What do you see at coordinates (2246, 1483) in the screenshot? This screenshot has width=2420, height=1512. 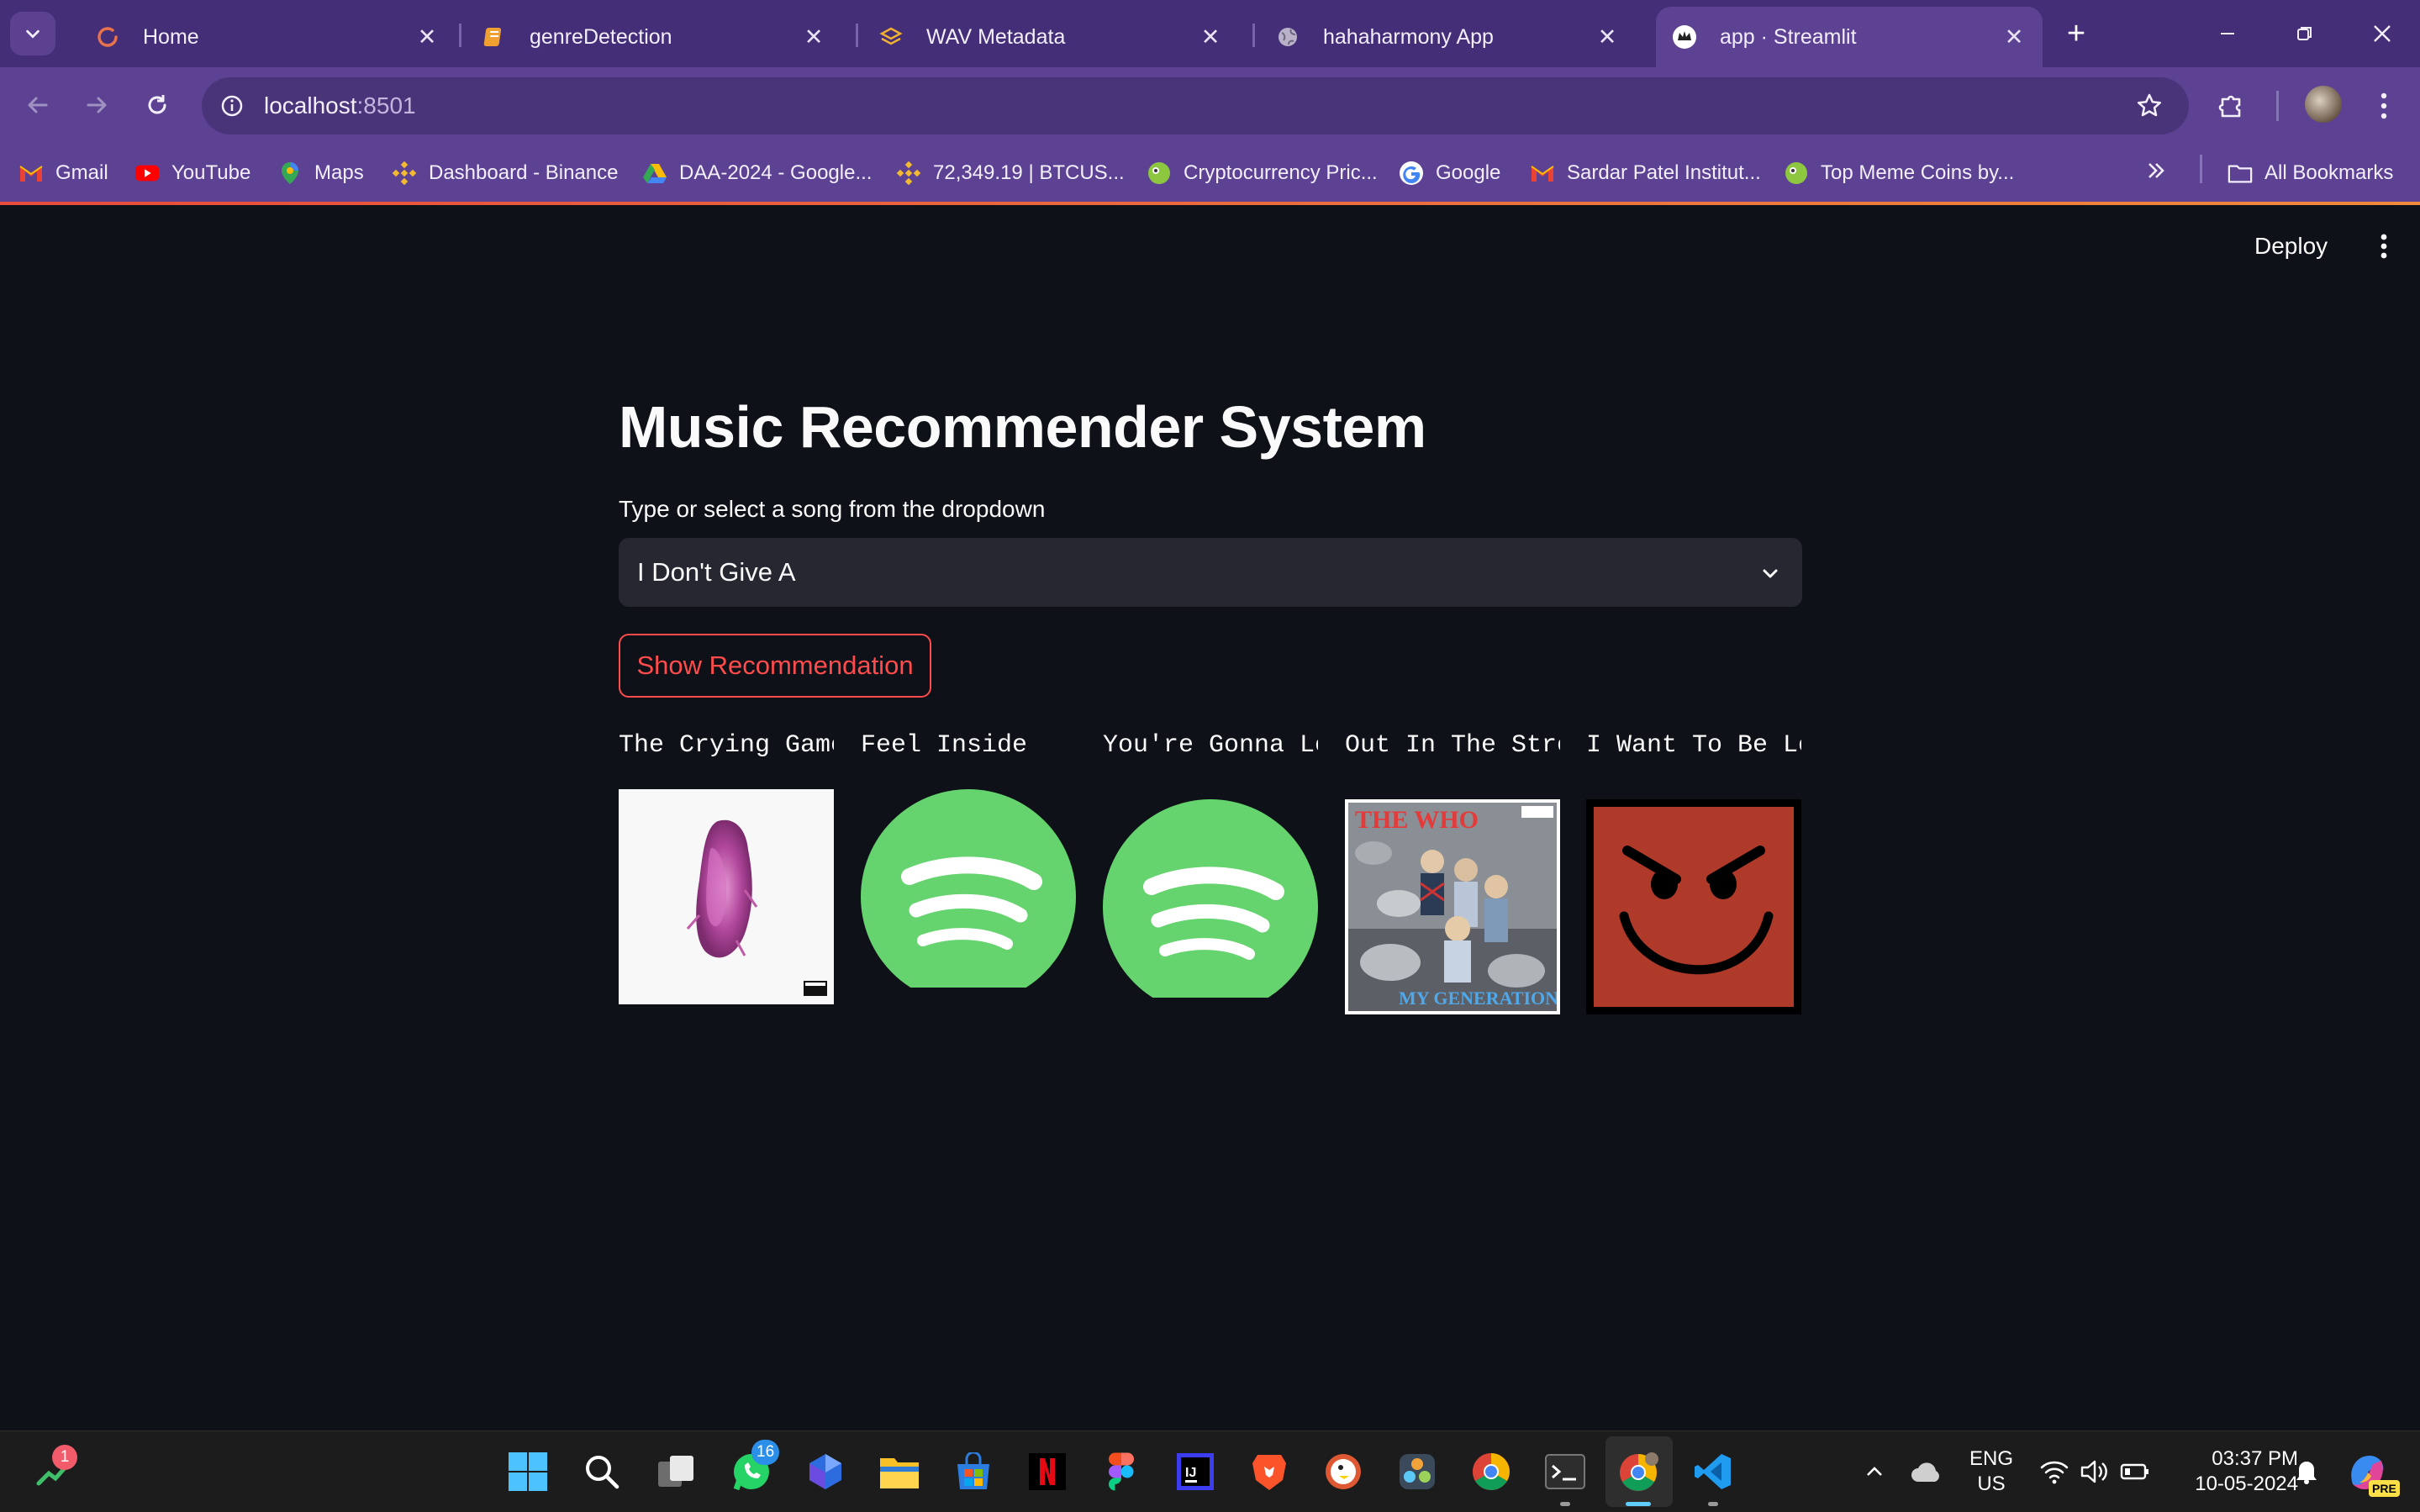 I see `clock-date: 10-05-2024` at bounding box center [2246, 1483].